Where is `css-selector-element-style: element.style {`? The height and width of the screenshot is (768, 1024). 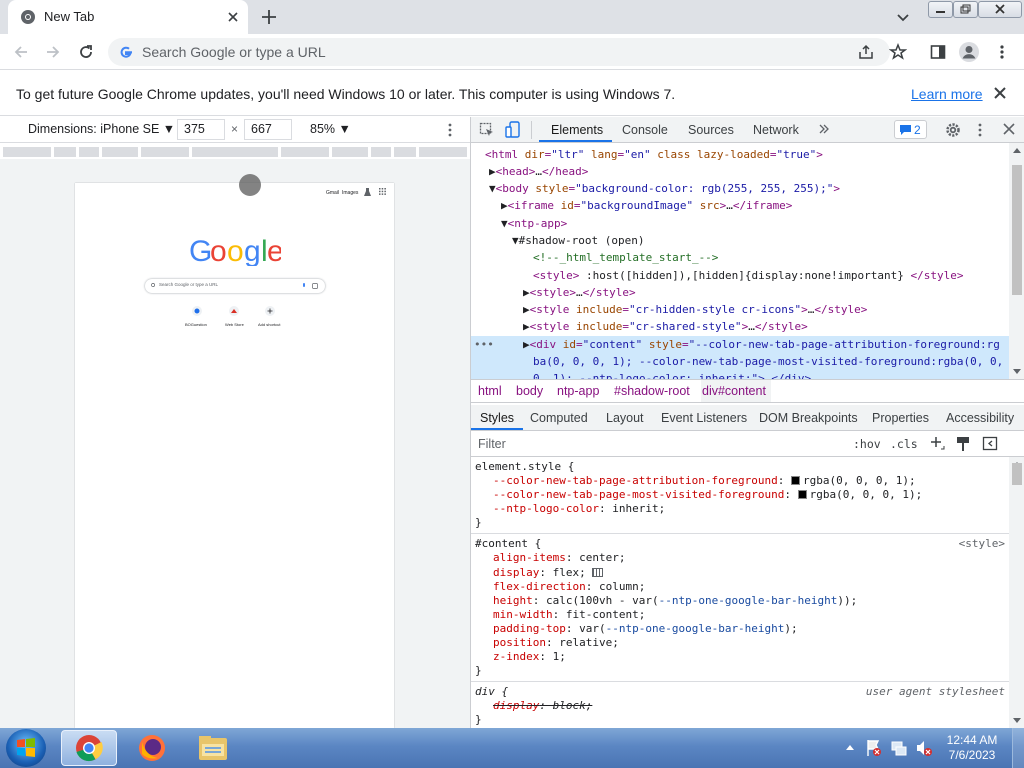
css-selector-element-style: element.style { is located at coordinates (524, 467).